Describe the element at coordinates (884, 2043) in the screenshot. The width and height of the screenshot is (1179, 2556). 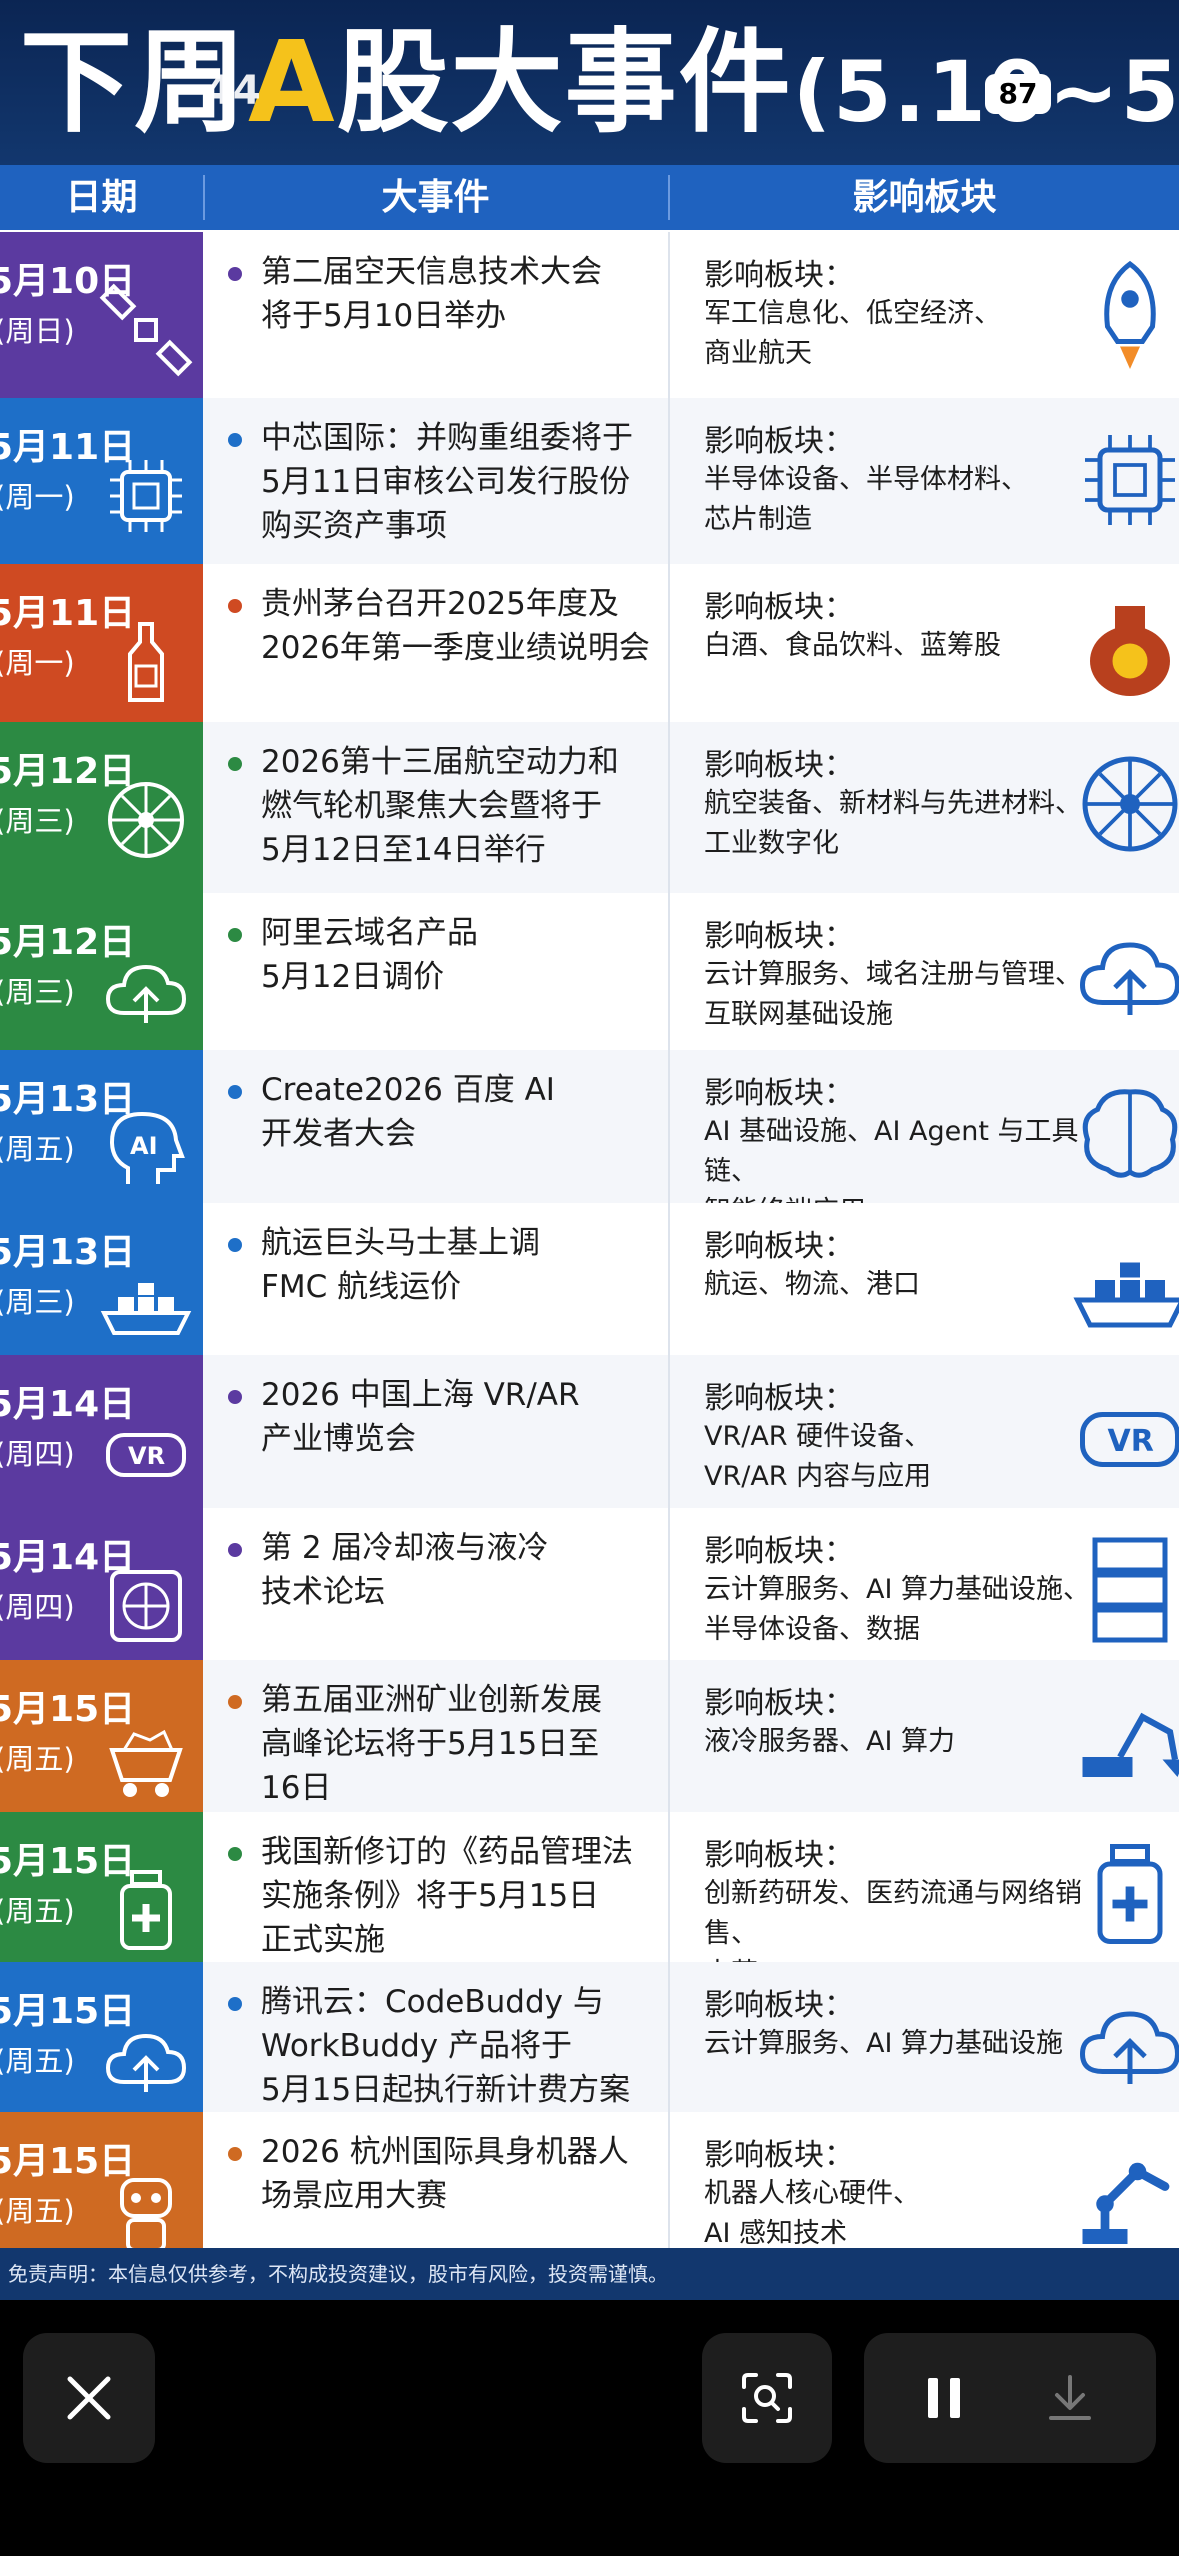
I see `impact-sectors: 云计算服务、AI 算力基础设施` at that location.